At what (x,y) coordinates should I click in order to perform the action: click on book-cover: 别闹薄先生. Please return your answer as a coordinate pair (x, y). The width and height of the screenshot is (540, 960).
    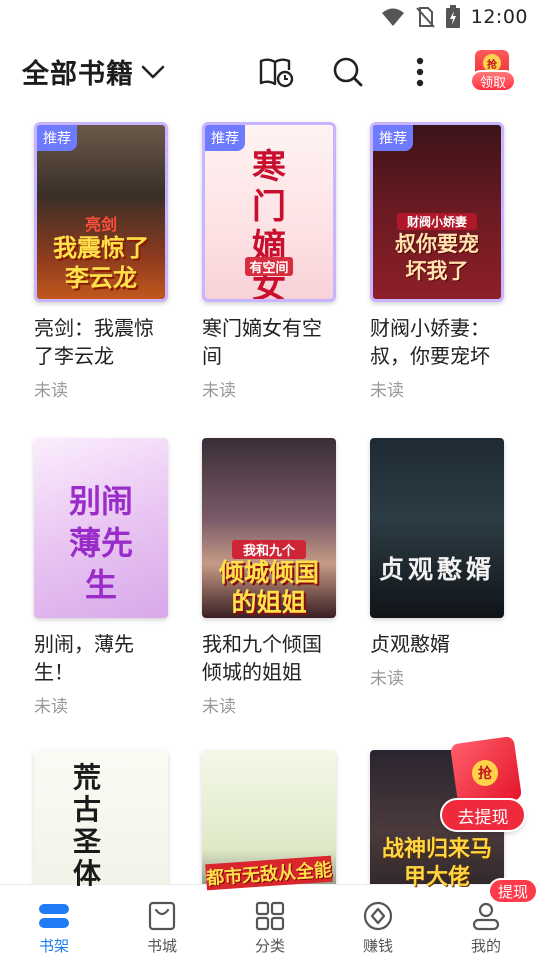
    Looking at the image, I should click on (101, 528).